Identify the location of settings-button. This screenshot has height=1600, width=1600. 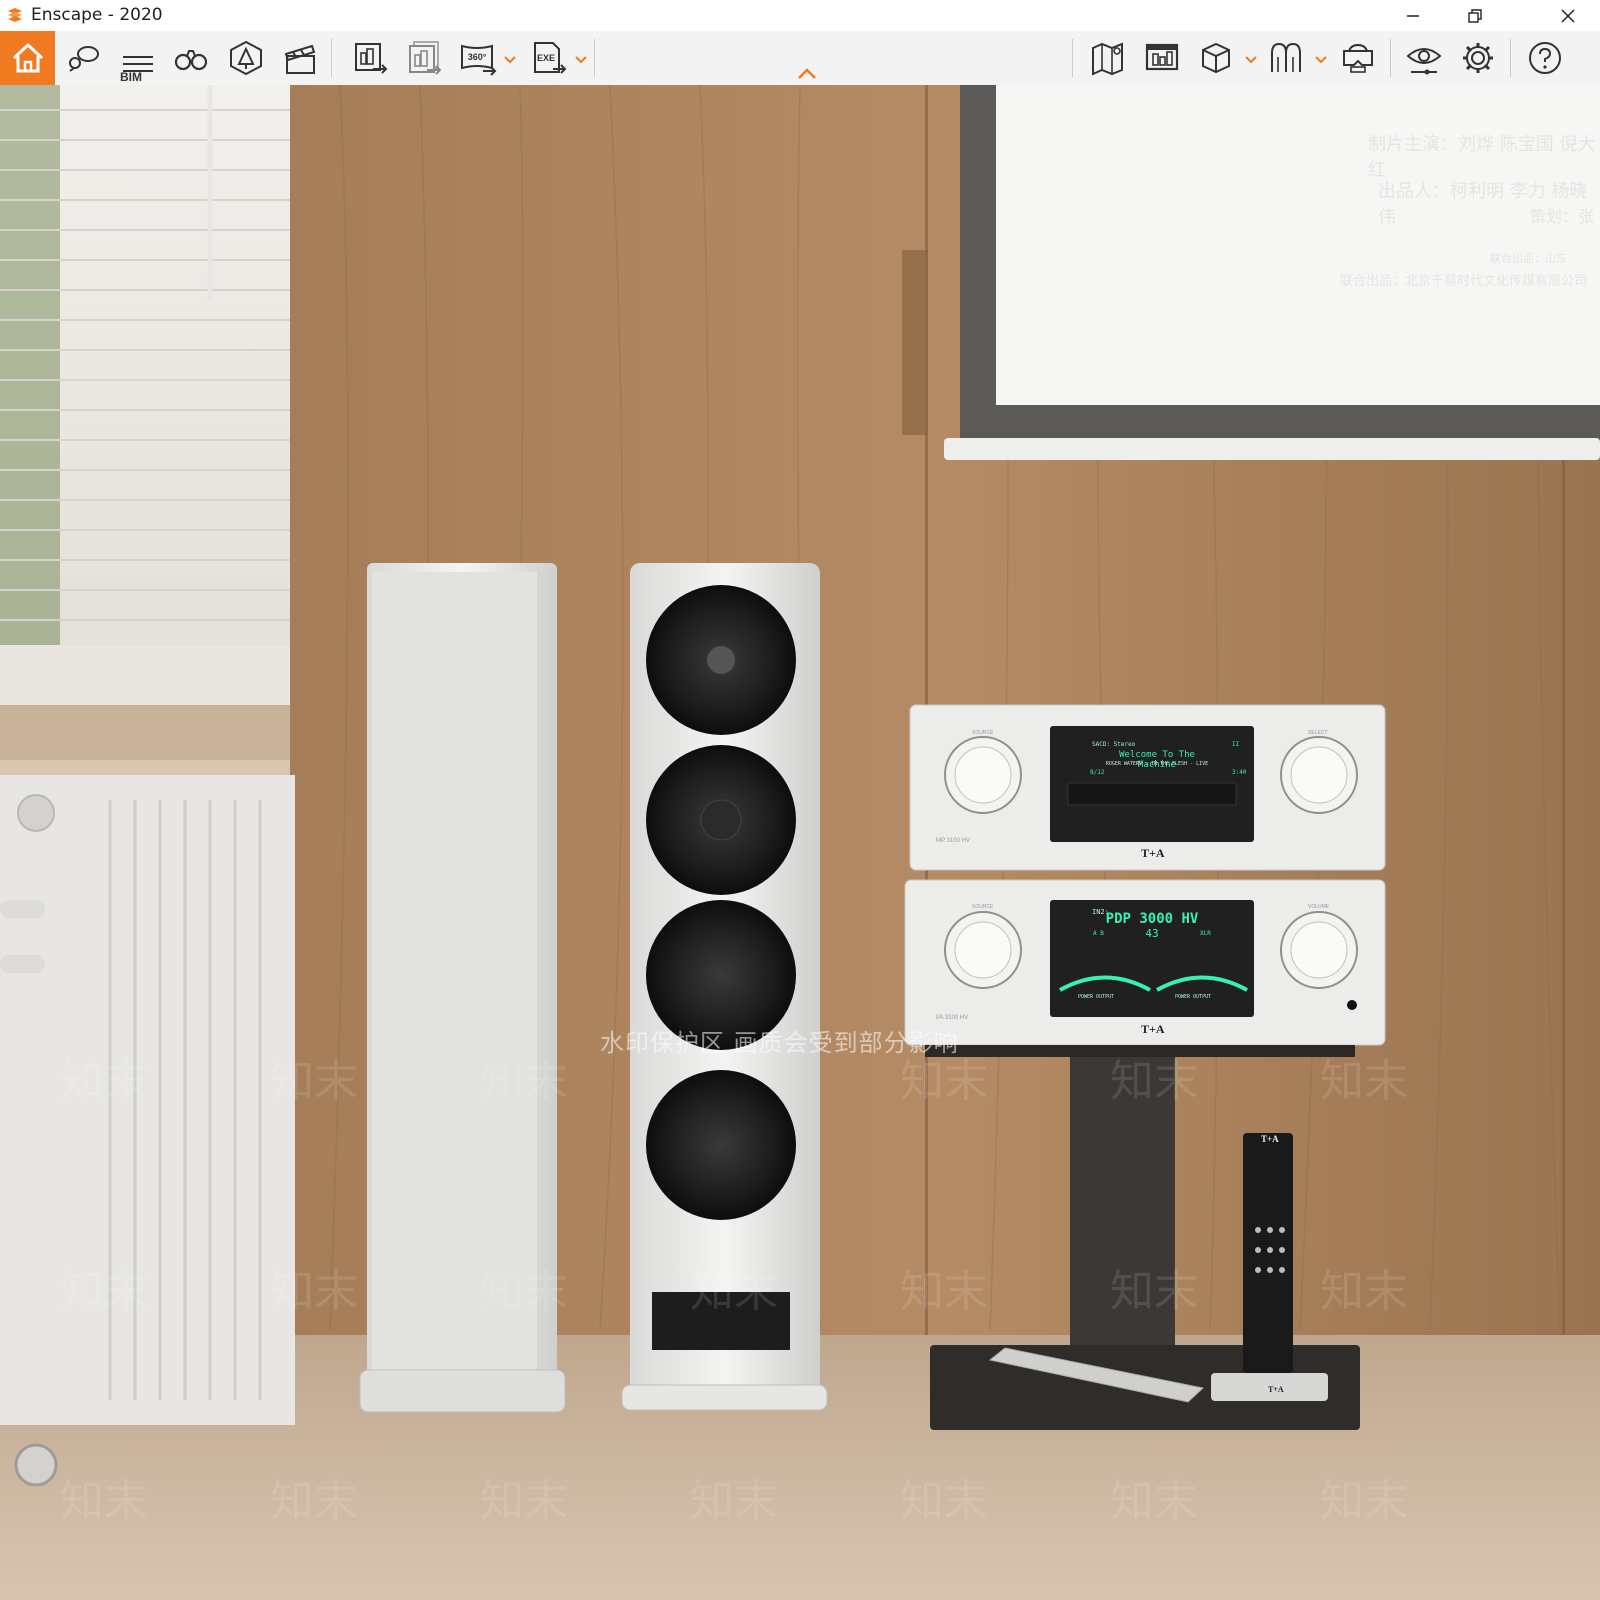
(1478, 58).